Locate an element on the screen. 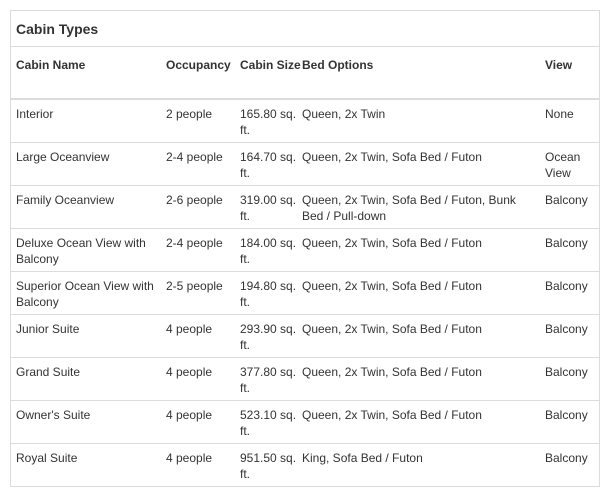  cell-cabin-size: 165.80 sq. ft. is located at coordinates (271, 121).